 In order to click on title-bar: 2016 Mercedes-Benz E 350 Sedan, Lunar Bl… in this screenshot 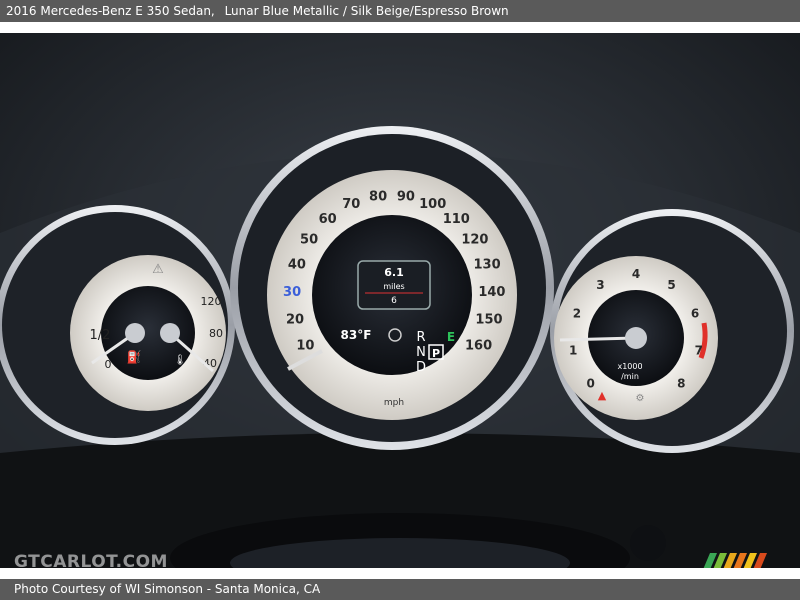, I will do `click(400, 11)`.